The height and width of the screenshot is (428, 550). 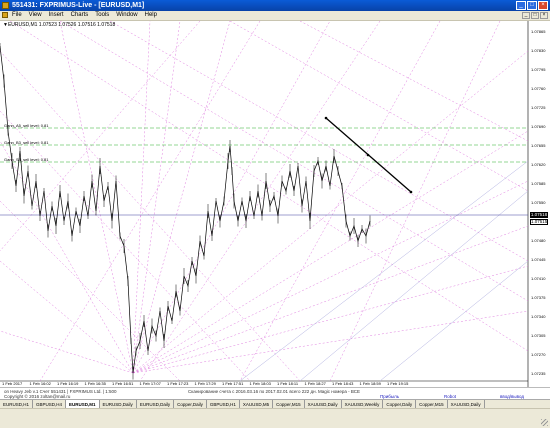 I want to click on price-axis-label: 1.07550, so click(x=538, y=202).